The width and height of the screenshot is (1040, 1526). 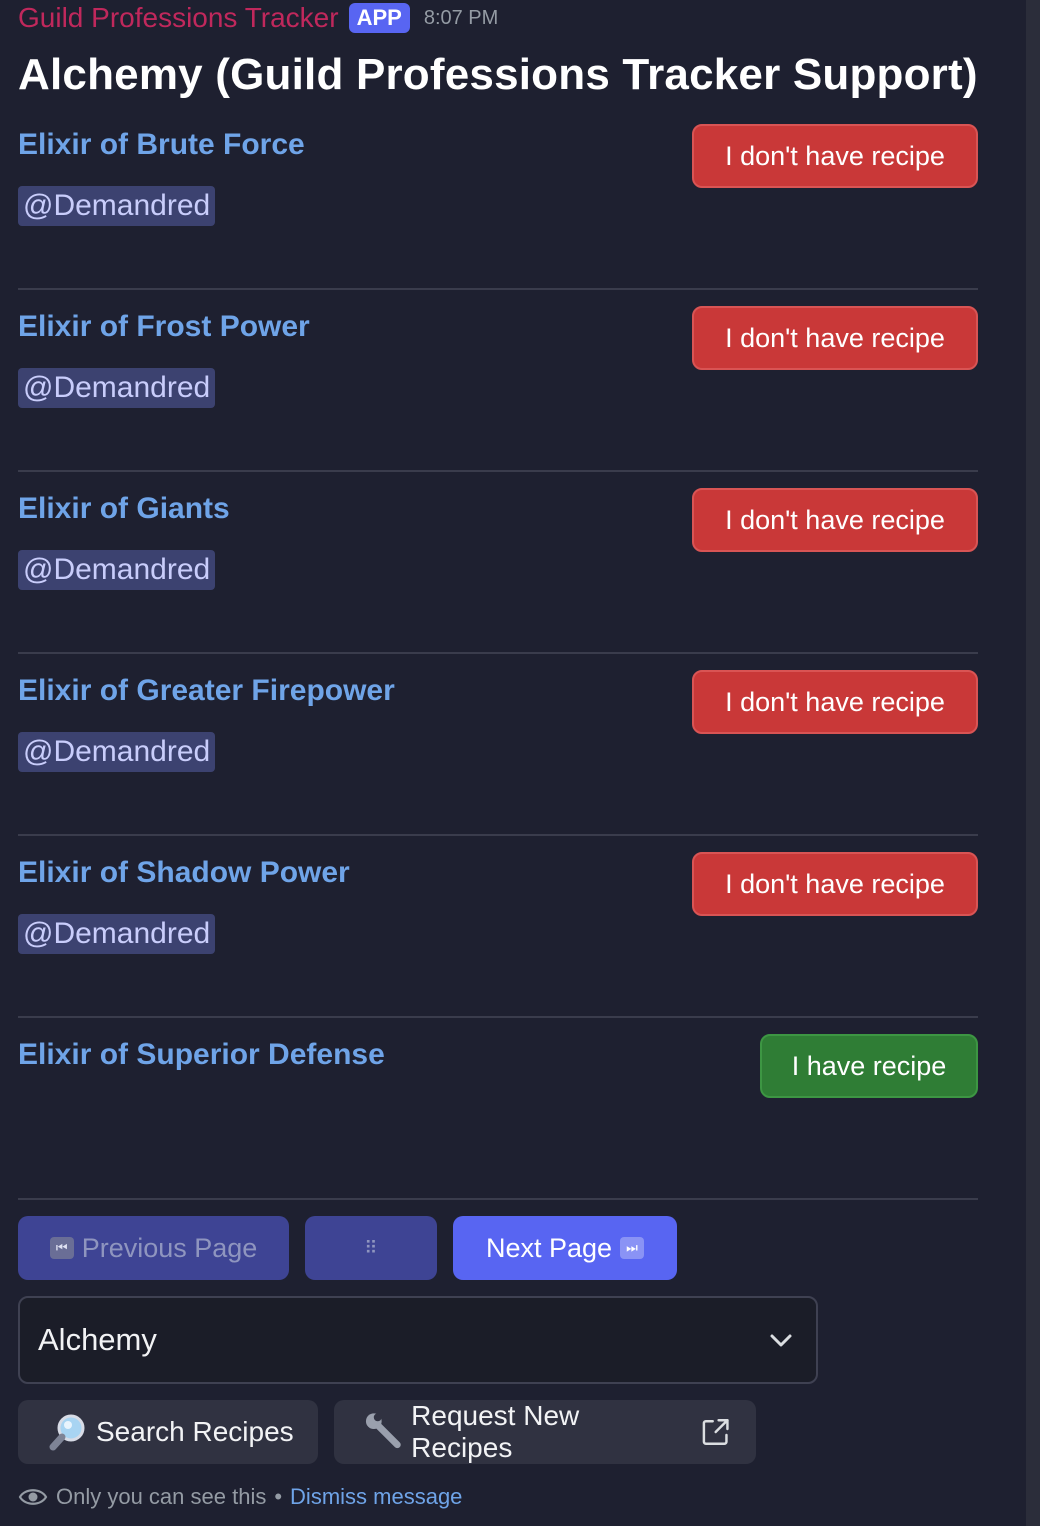 I want to click on next-page-label: Next Page, so click(x=549, y=1247).